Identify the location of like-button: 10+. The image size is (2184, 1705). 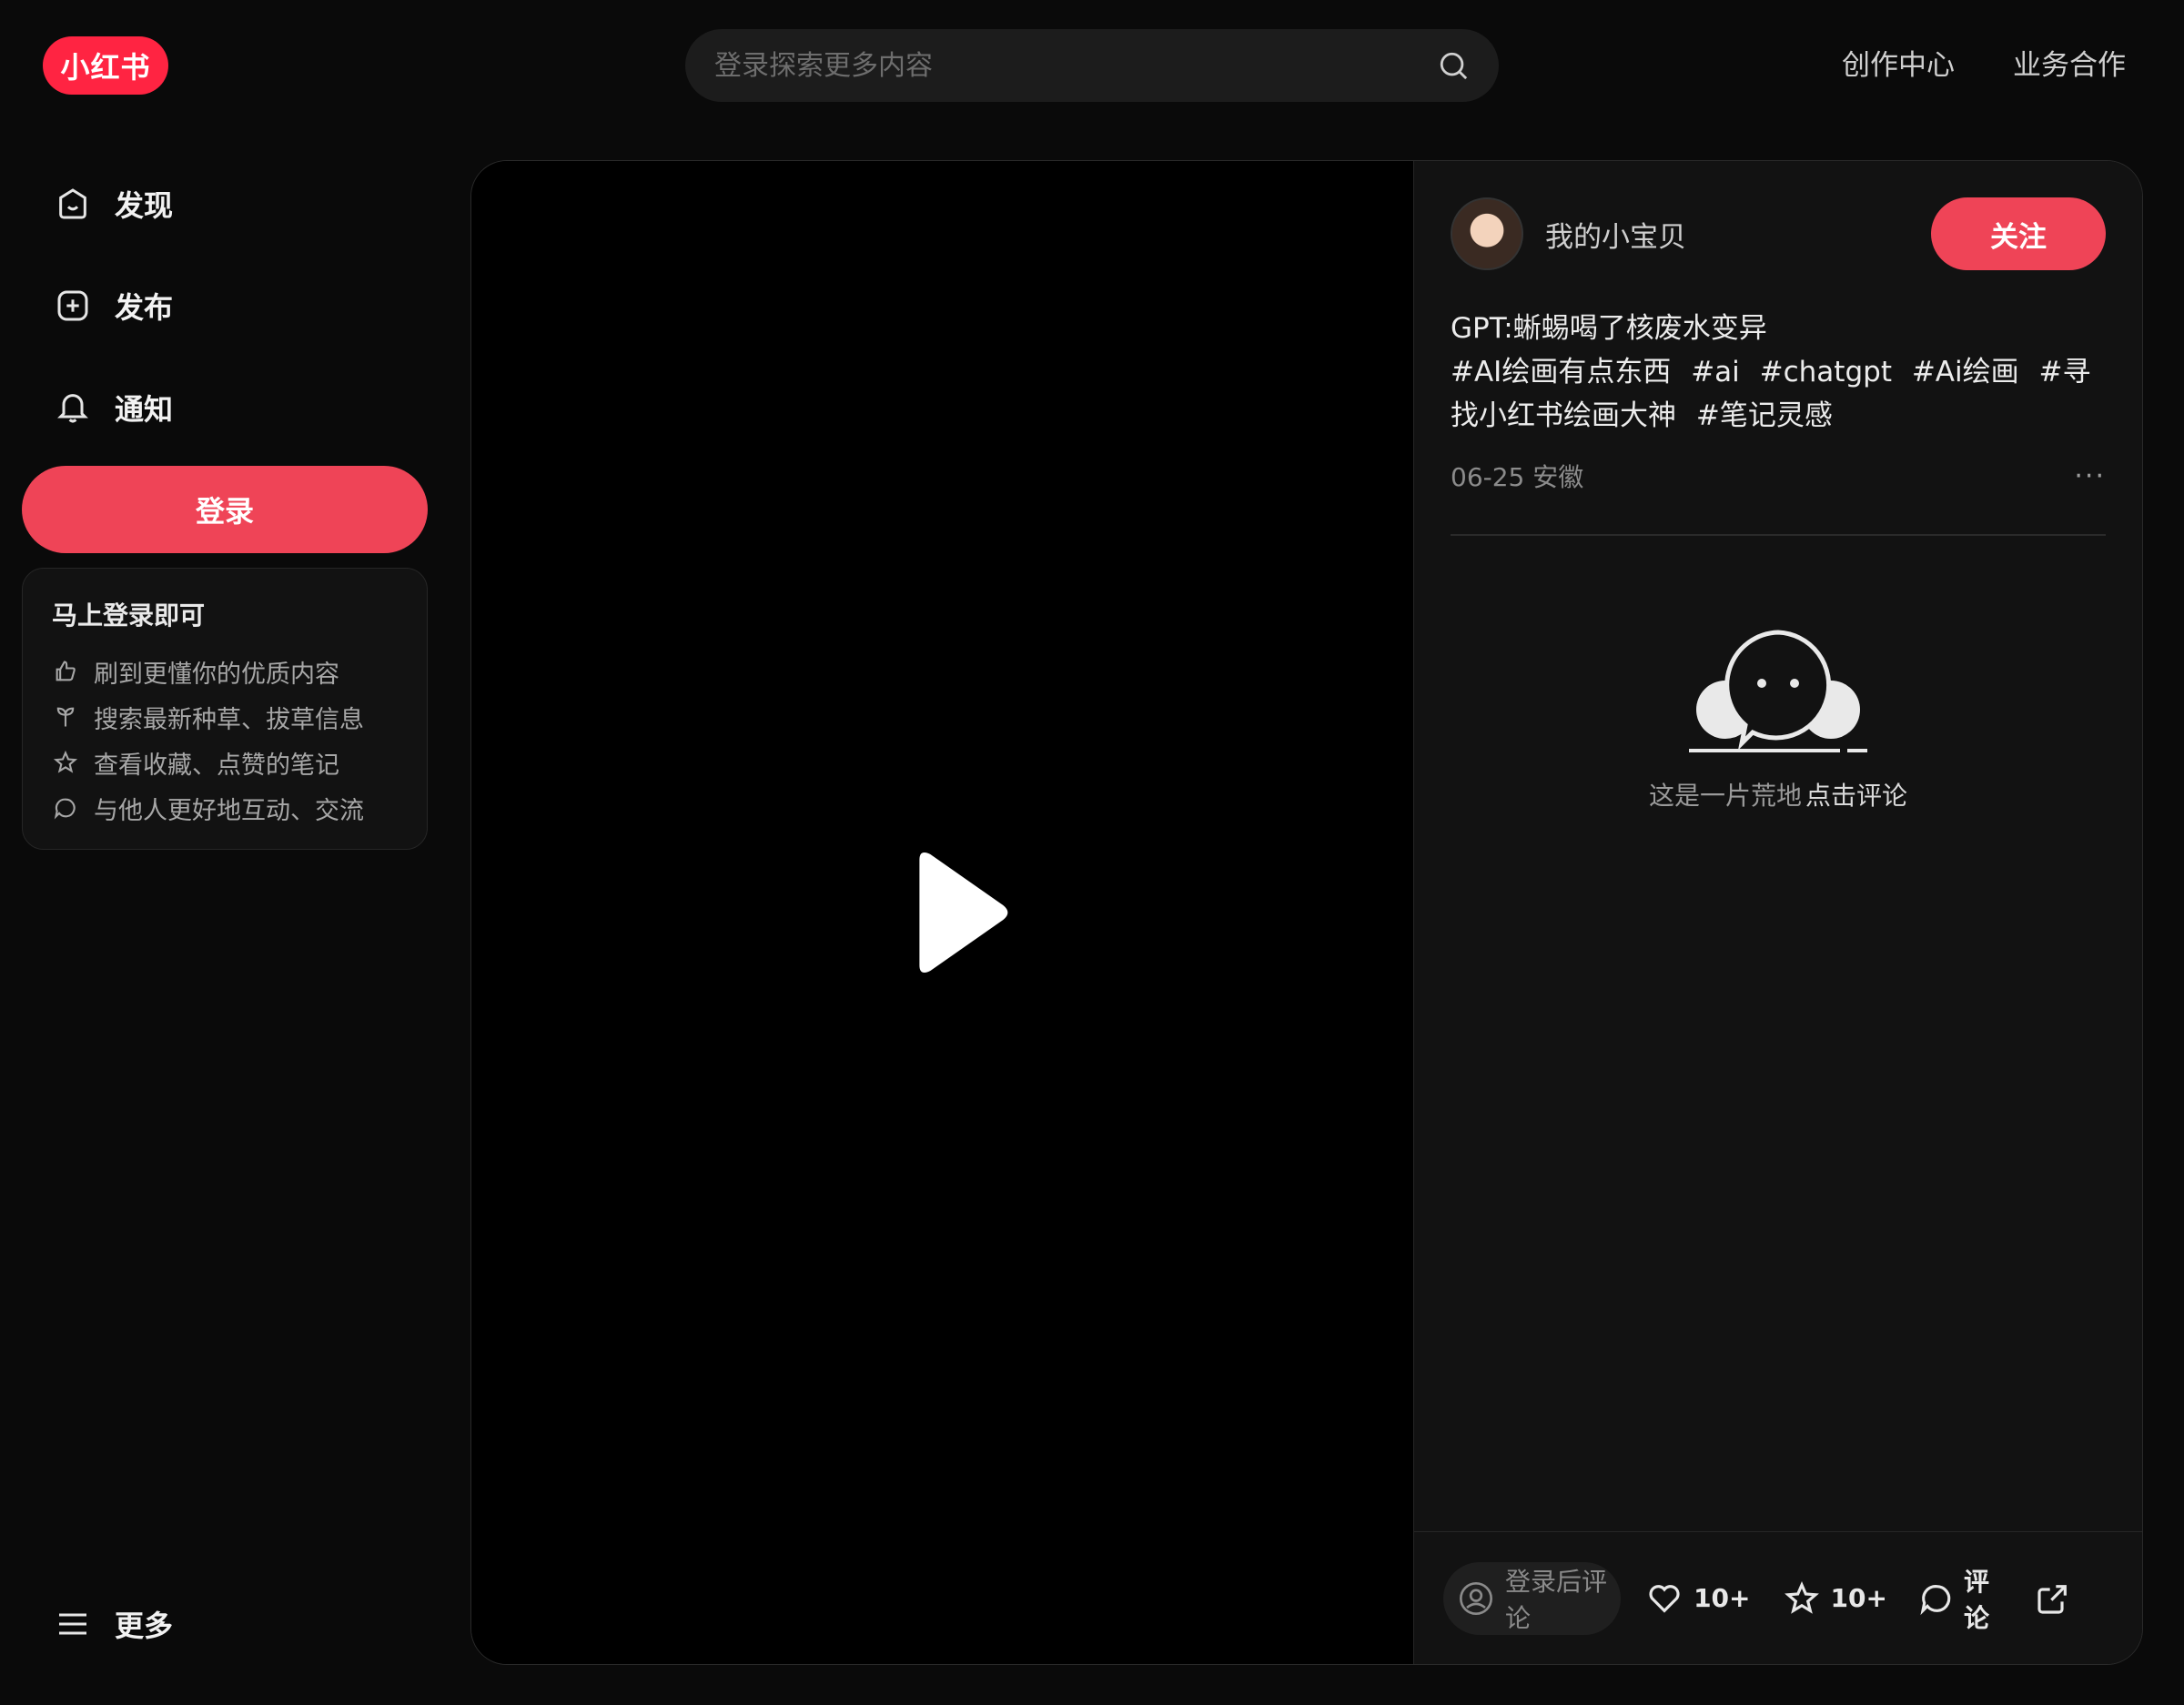
(1698, 1599).